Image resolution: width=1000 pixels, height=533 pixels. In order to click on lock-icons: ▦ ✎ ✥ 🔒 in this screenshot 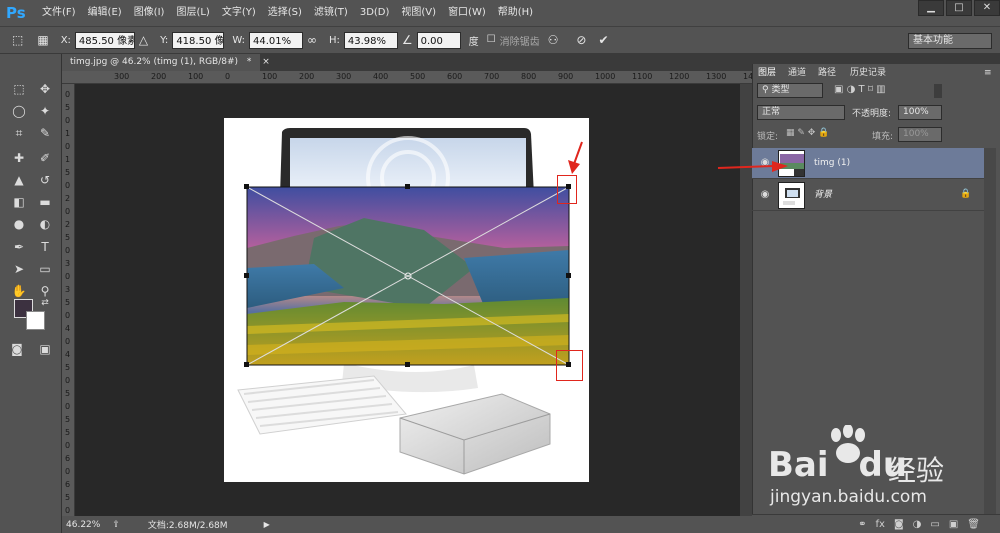, I will do `click(807, 133)`.